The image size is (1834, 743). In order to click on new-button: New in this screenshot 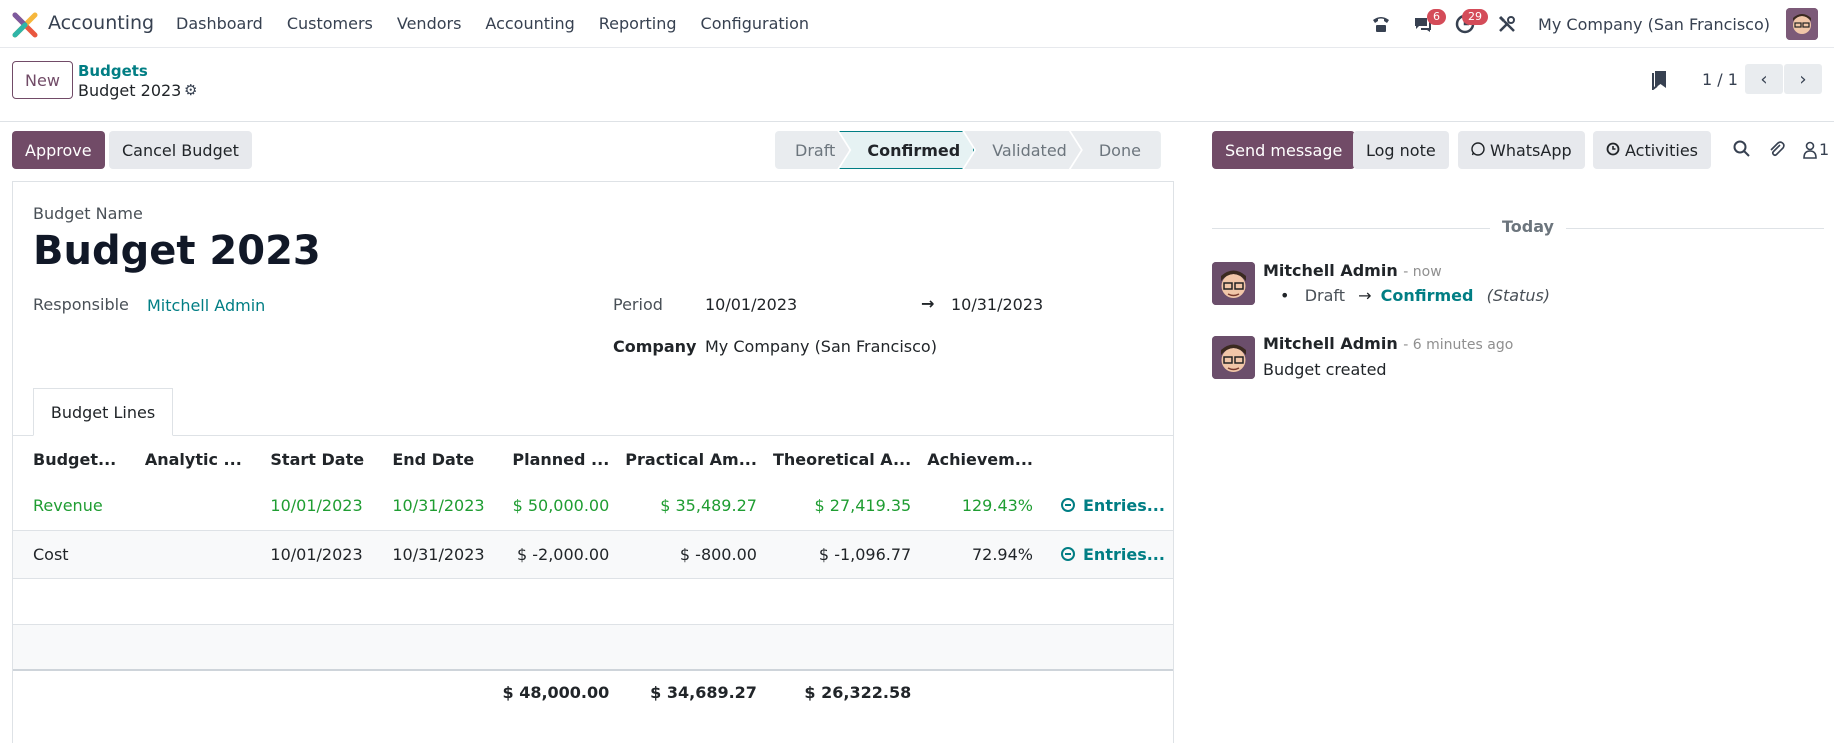, I will do `click(42, 80)`.